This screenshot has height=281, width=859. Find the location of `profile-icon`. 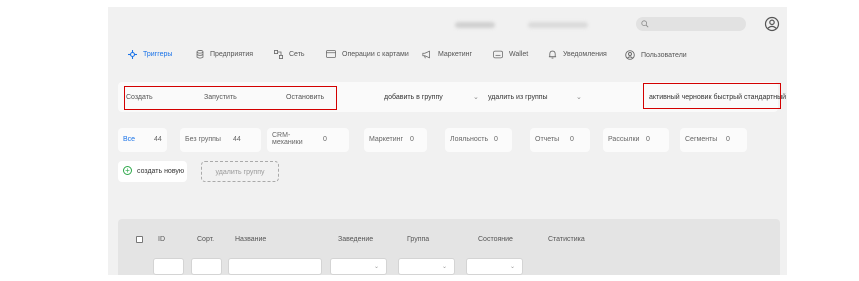

profile-icon is located at coordinates (772, 24).